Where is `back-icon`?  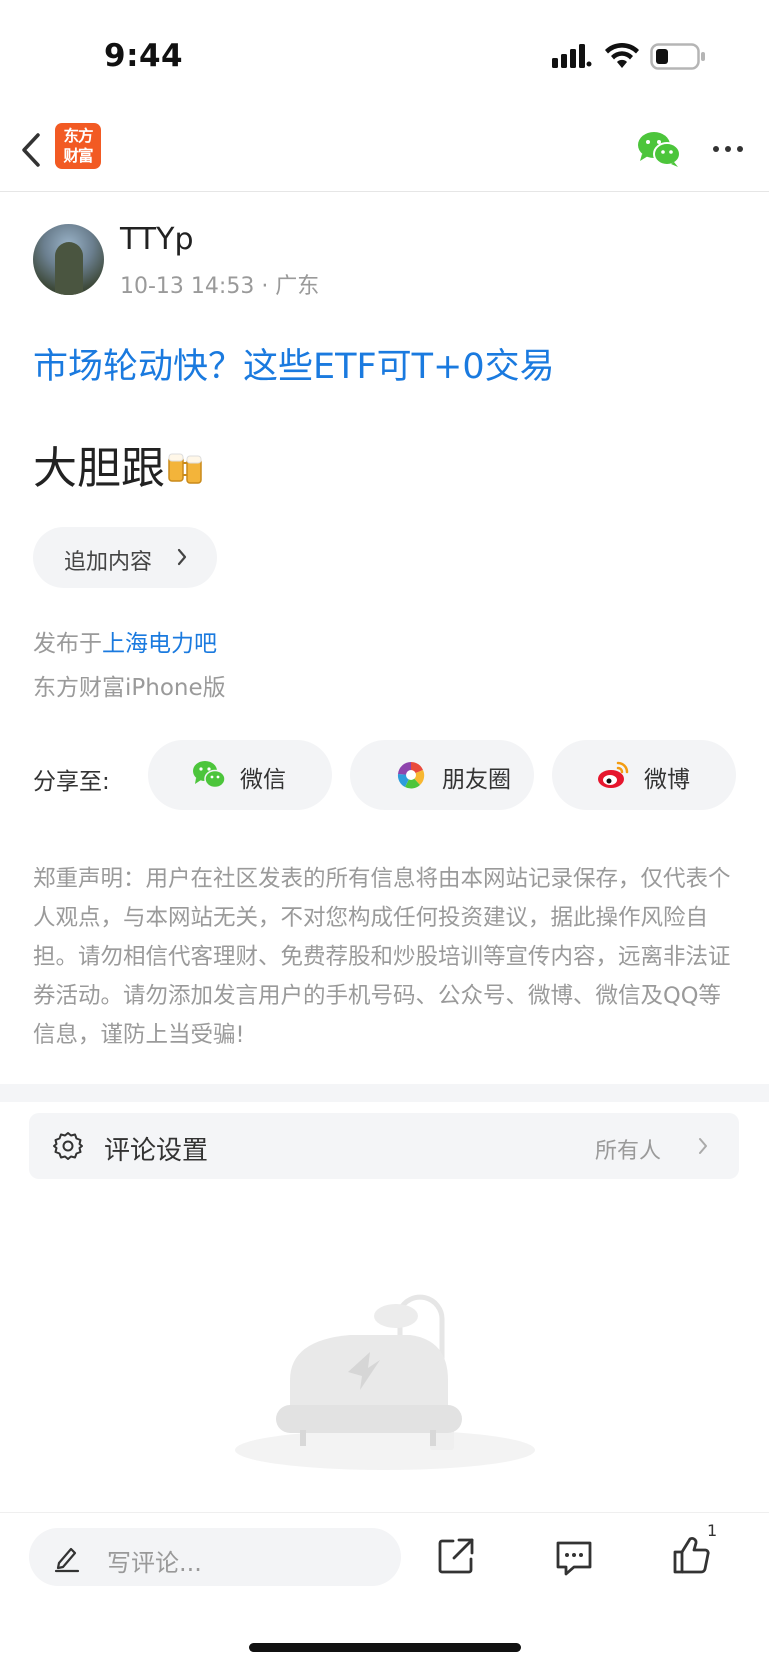 back-icon is located at coordinates (32, 150).